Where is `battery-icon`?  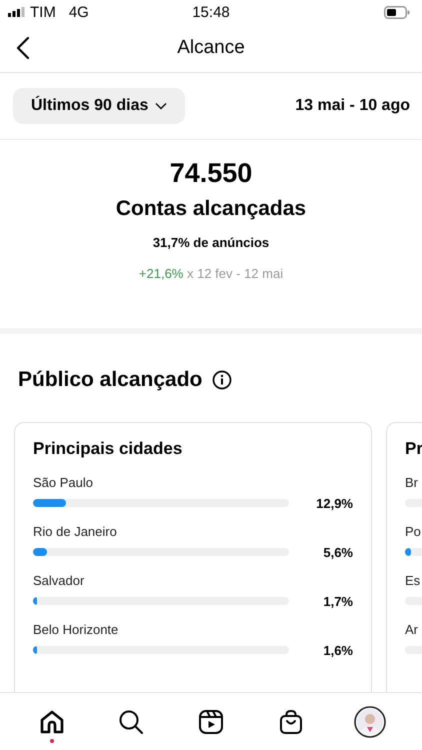 battery-icon is located at coordinates (397, 12).